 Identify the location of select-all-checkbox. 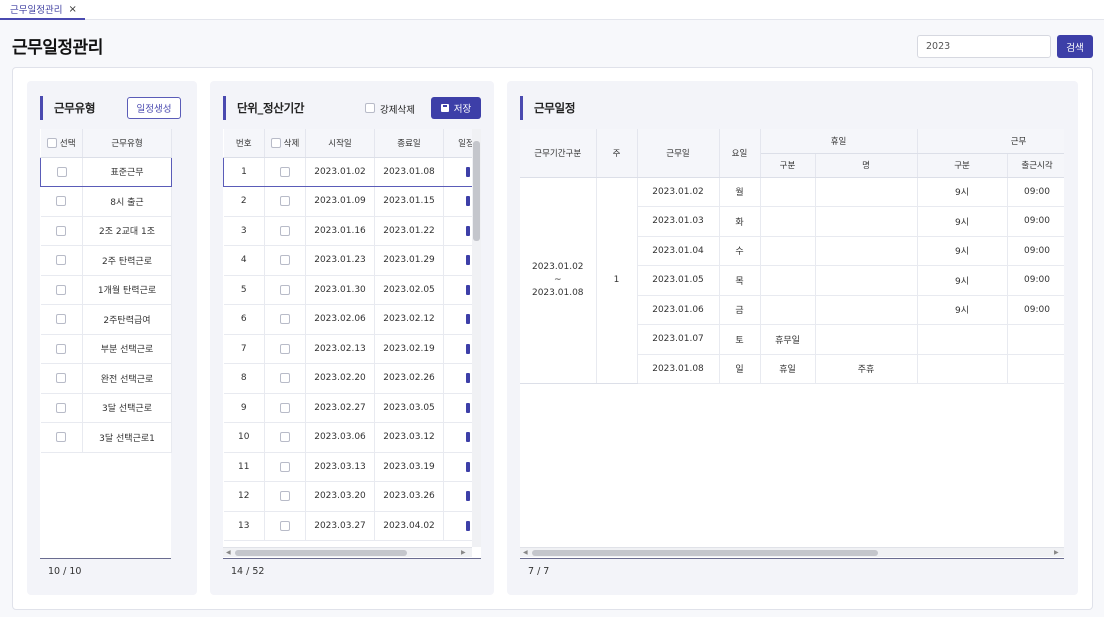
(51, 143).